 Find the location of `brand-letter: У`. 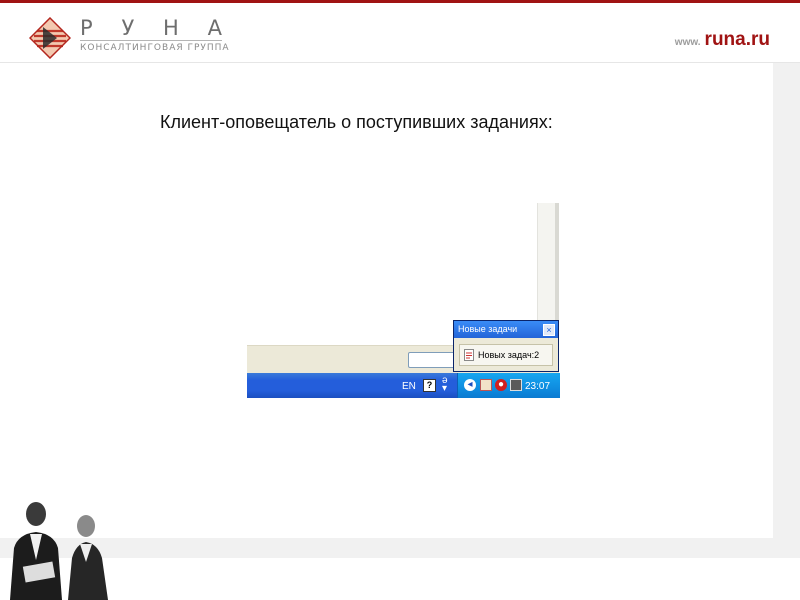

brand-letter: У is located at coordinates (128, 28).